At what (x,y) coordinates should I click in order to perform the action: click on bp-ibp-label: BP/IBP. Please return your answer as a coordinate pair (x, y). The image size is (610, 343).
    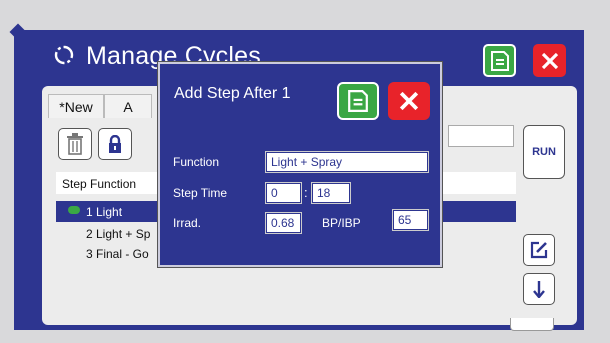
    Looking at the image, I should click on (341, 223).